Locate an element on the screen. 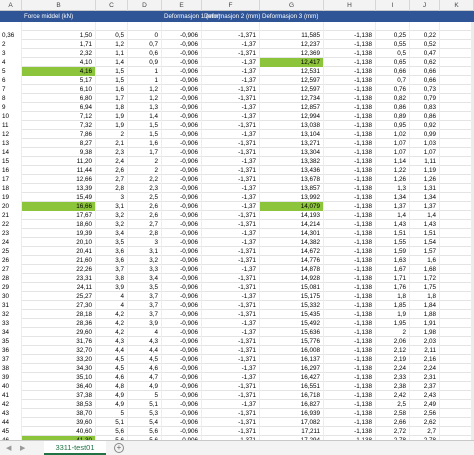  cell-b: 7,32 is located at coordinates (59, 125).